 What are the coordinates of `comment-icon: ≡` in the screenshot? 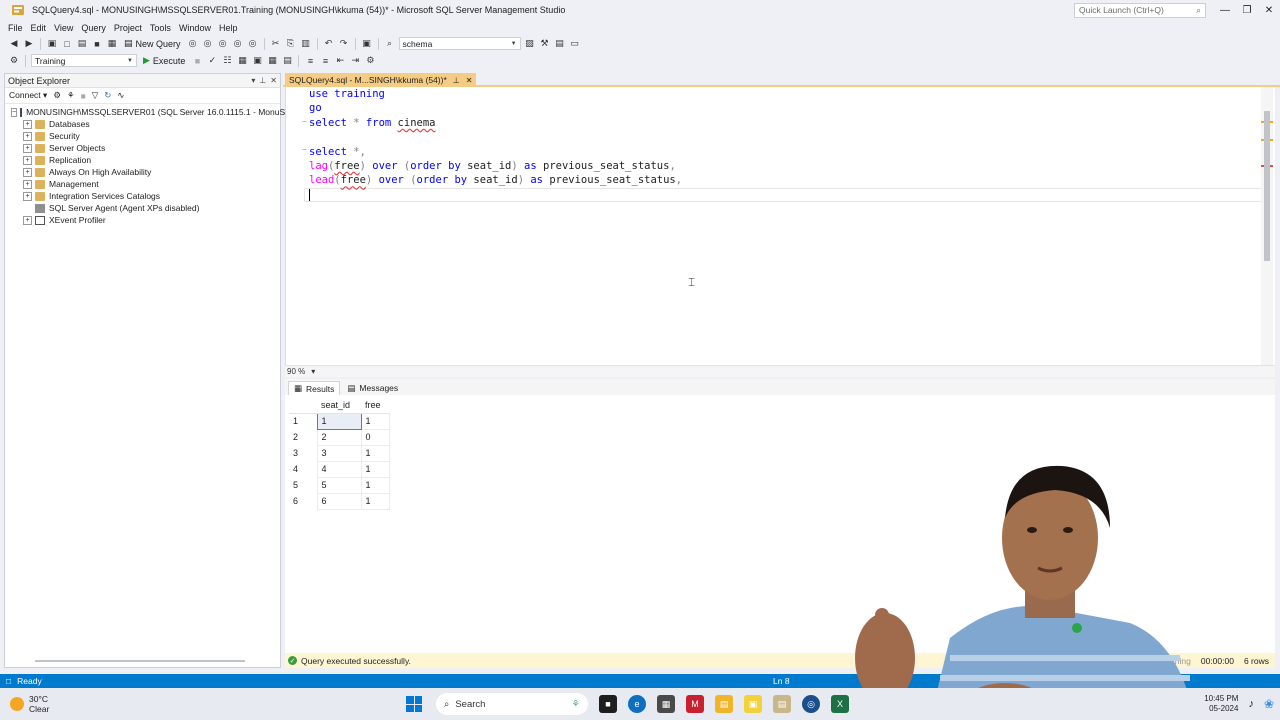 It's located at (310, 61).